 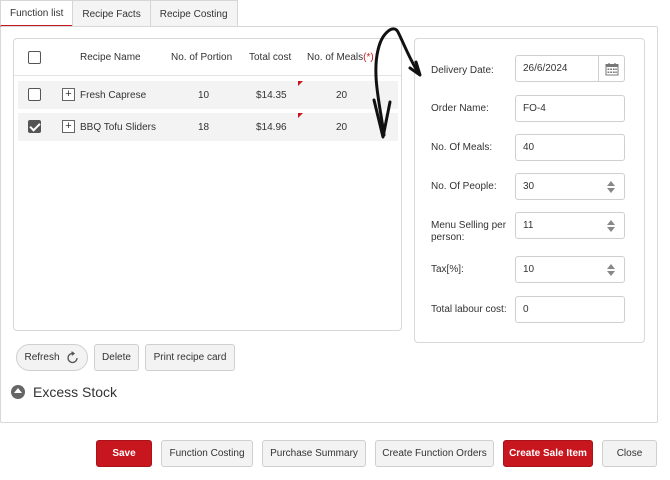 What do you see at coordinates (118, 127) in the screenshot?
I see `recipe-name: BBQ Tofu Sliders` at bounding box center [118, 127].